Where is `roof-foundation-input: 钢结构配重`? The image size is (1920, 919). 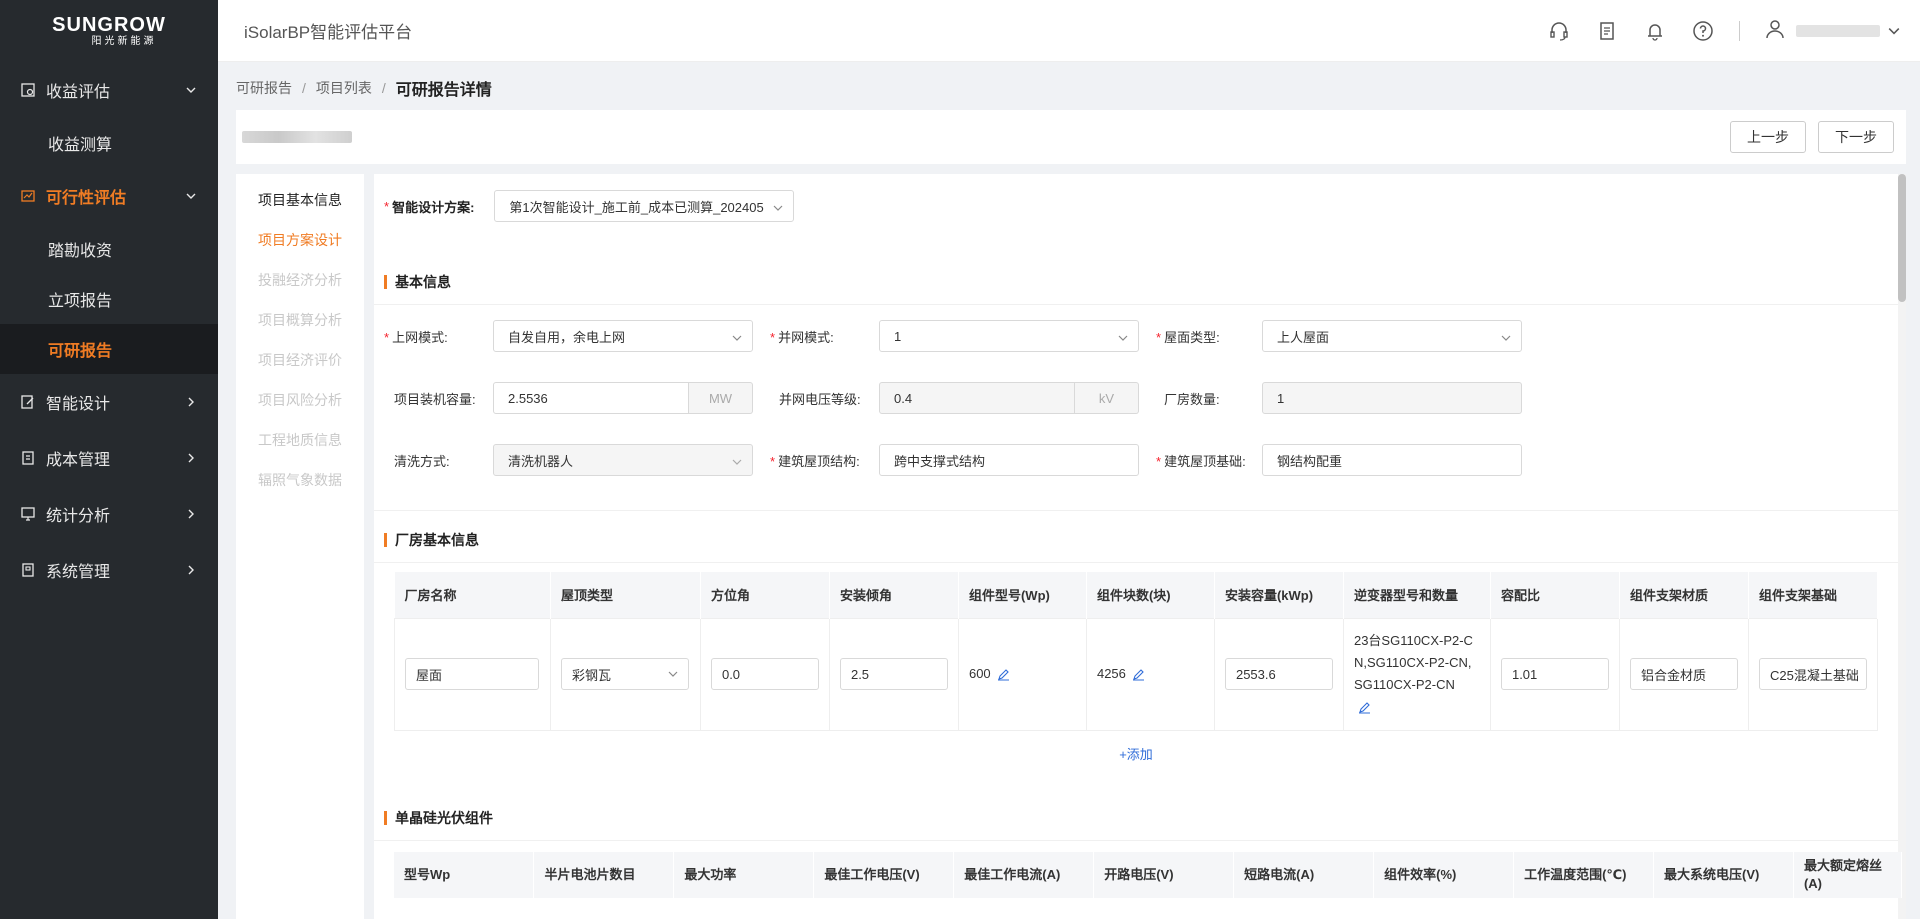 roof-foundation-input: 钢结构配重 is located at coordinates (1392, 460).